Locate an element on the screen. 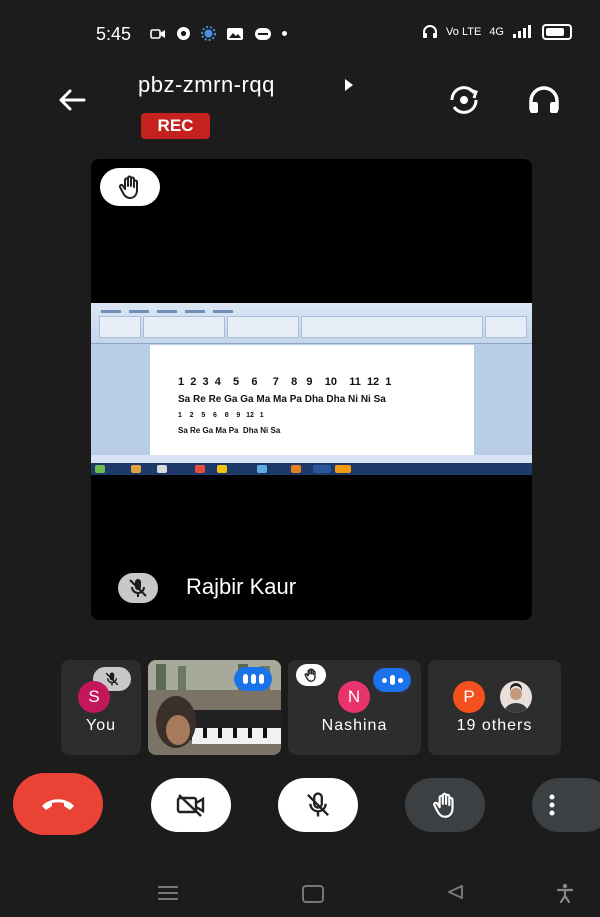 This screenshot has height=917, width=600. doc-number-row: 1 2 3 4 5 6 7 8 9 10 11 12 1 is located at coordinates (285, 382).